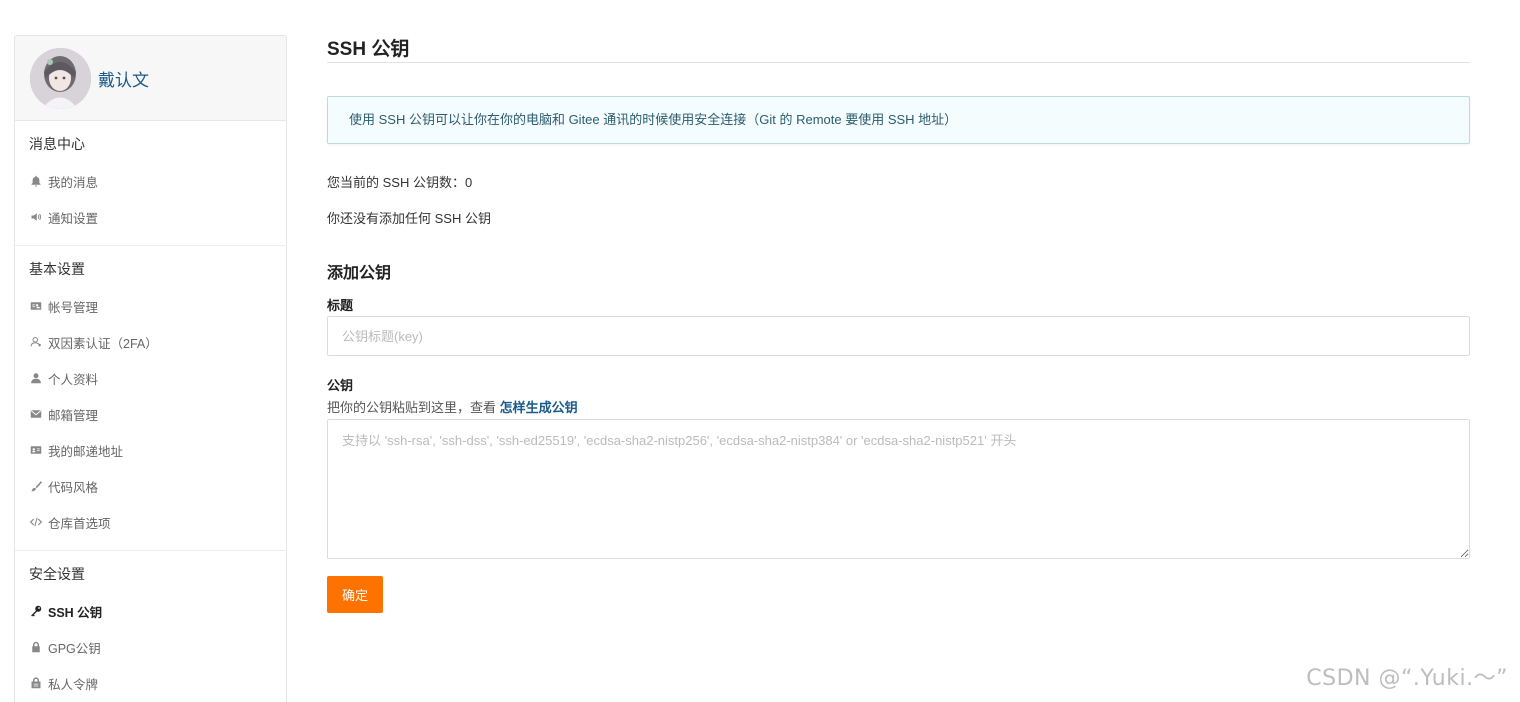  I want to click on sidebar-item-email: 邮箱管理, so click(150, 414).